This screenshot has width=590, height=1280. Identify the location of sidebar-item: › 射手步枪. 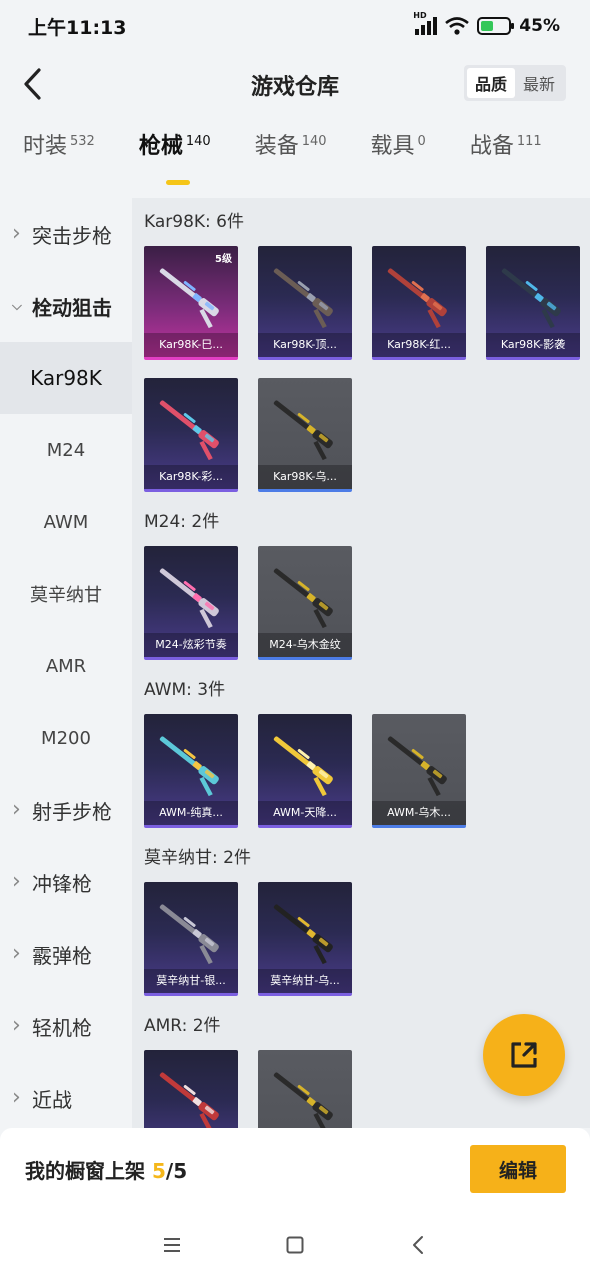
(66, 810).